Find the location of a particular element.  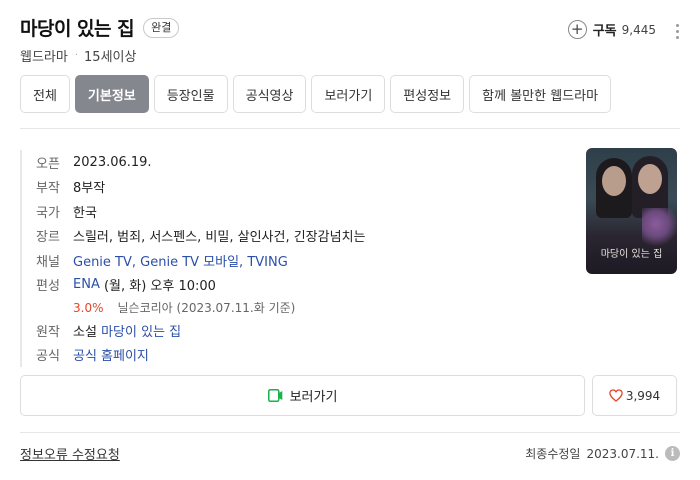

info-icon: i is located at coordinates (672, 453).